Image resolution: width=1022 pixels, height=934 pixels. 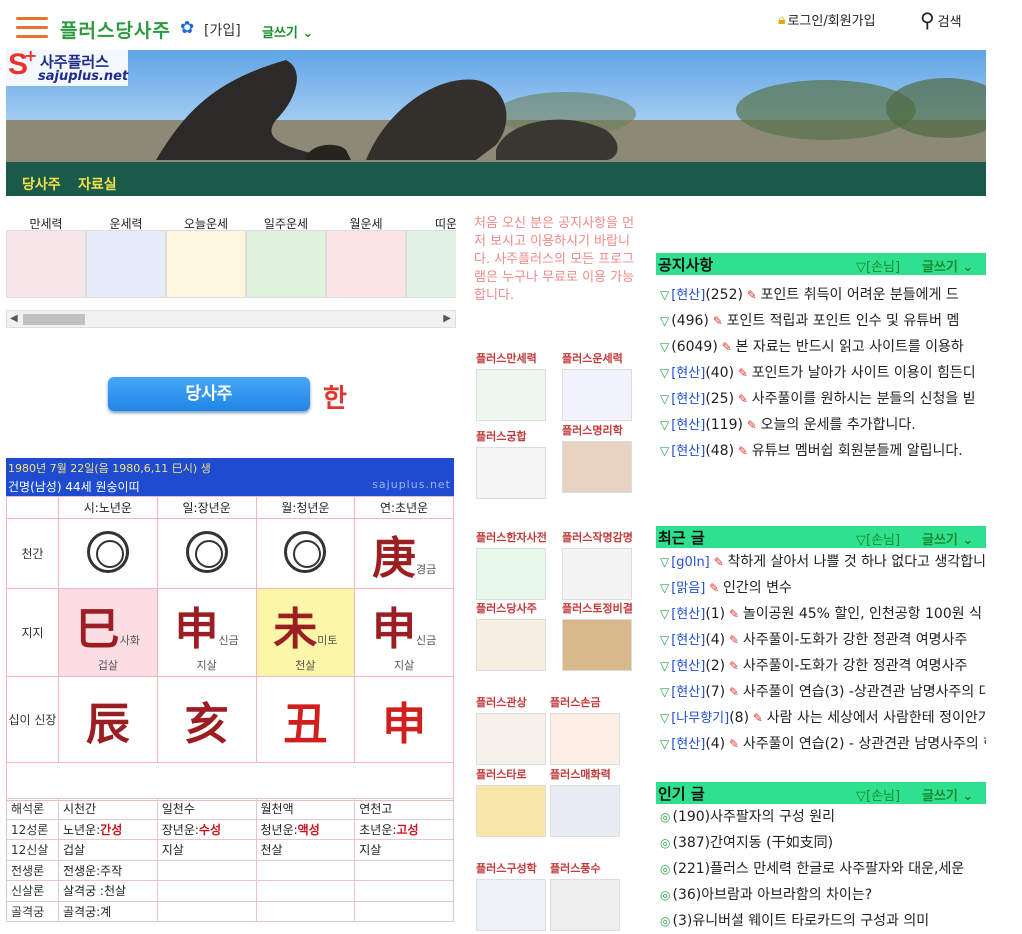 I want to click on board-row: ▽ (6049) ✎ 본 자료는 반드시 읽고 사이트를 이용하, so click(x=823, y=347).